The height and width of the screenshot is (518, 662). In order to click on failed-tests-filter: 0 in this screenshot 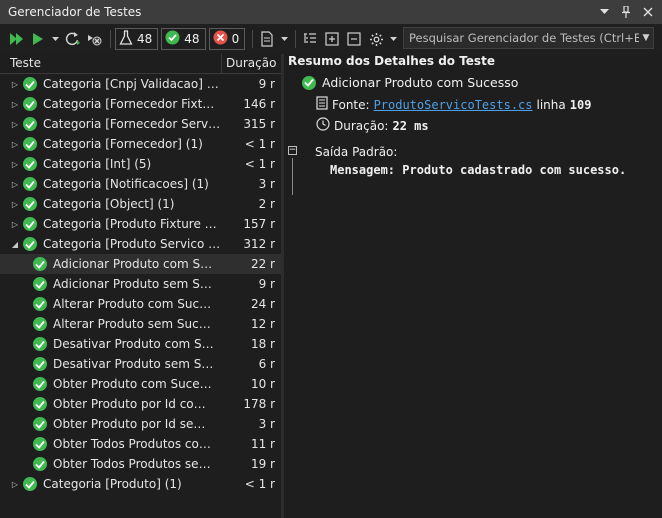, I will do `click(227, 39)`.